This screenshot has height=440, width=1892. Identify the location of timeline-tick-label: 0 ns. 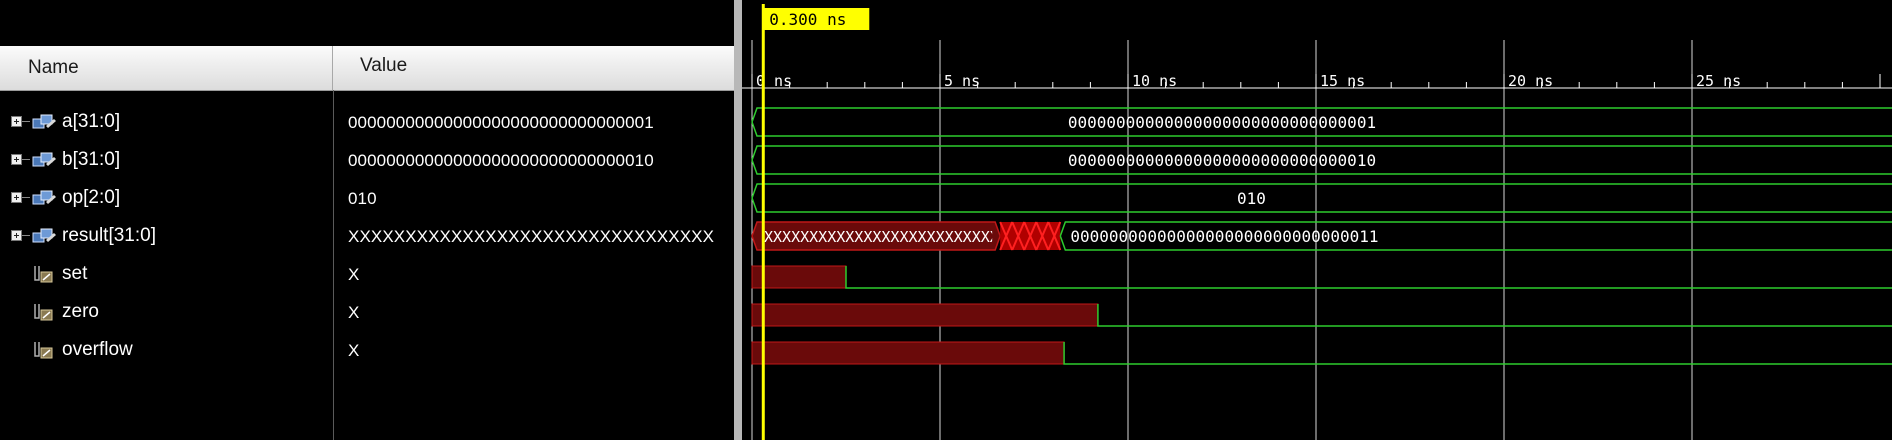
(774, 81).